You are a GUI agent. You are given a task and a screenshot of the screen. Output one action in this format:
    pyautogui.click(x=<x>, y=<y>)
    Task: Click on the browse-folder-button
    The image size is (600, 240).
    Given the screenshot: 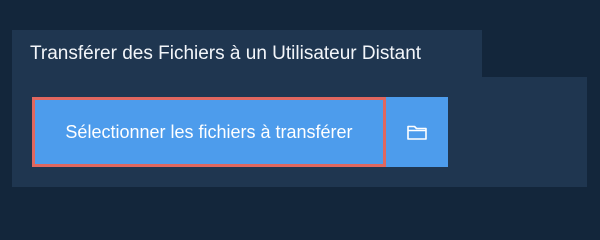 What is the action you would take?
    pyautogui.click(x=417, y=132)
    